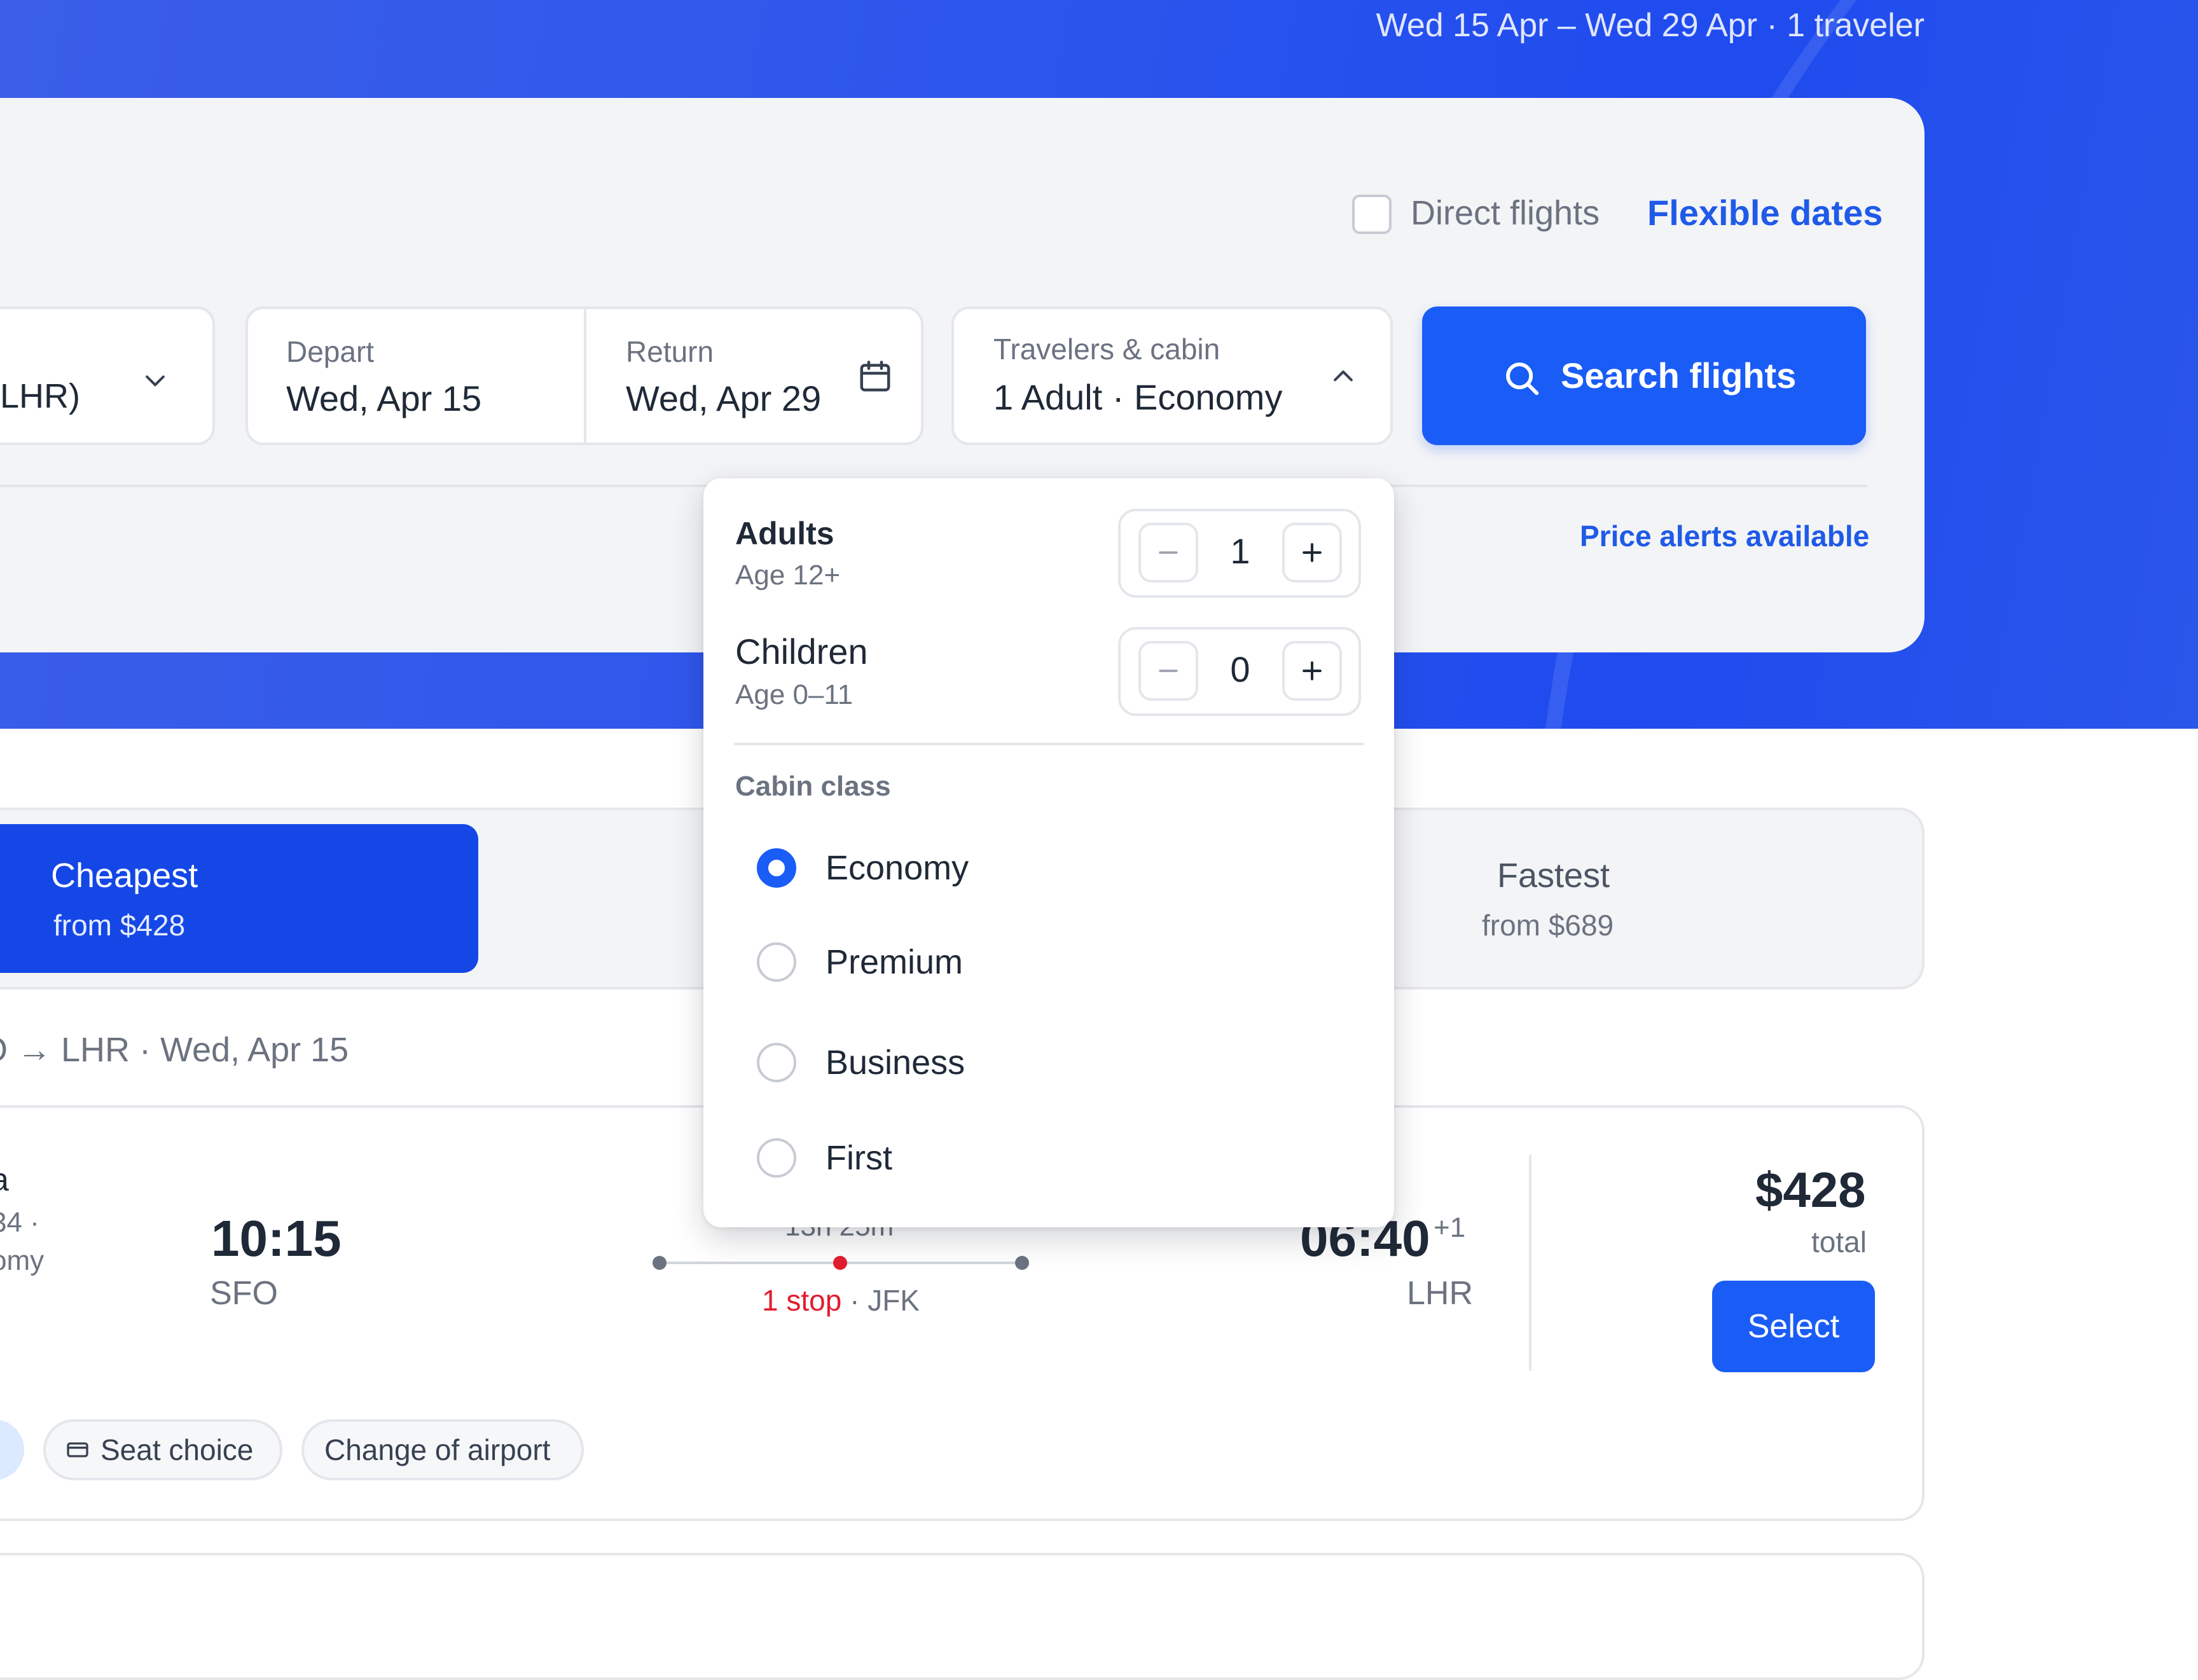  Describe the element at coordinates (1343, 376) in the screenshot. I see `chevron-up-icon` at that location.